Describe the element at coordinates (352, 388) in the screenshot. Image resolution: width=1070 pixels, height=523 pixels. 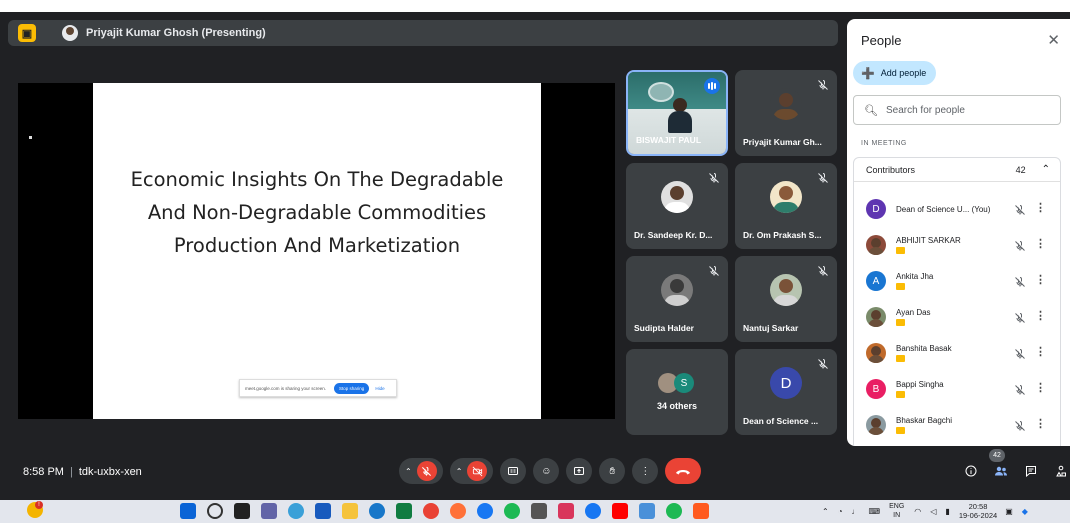
I see `stop-sharing-button: Stop sharing` at that location.